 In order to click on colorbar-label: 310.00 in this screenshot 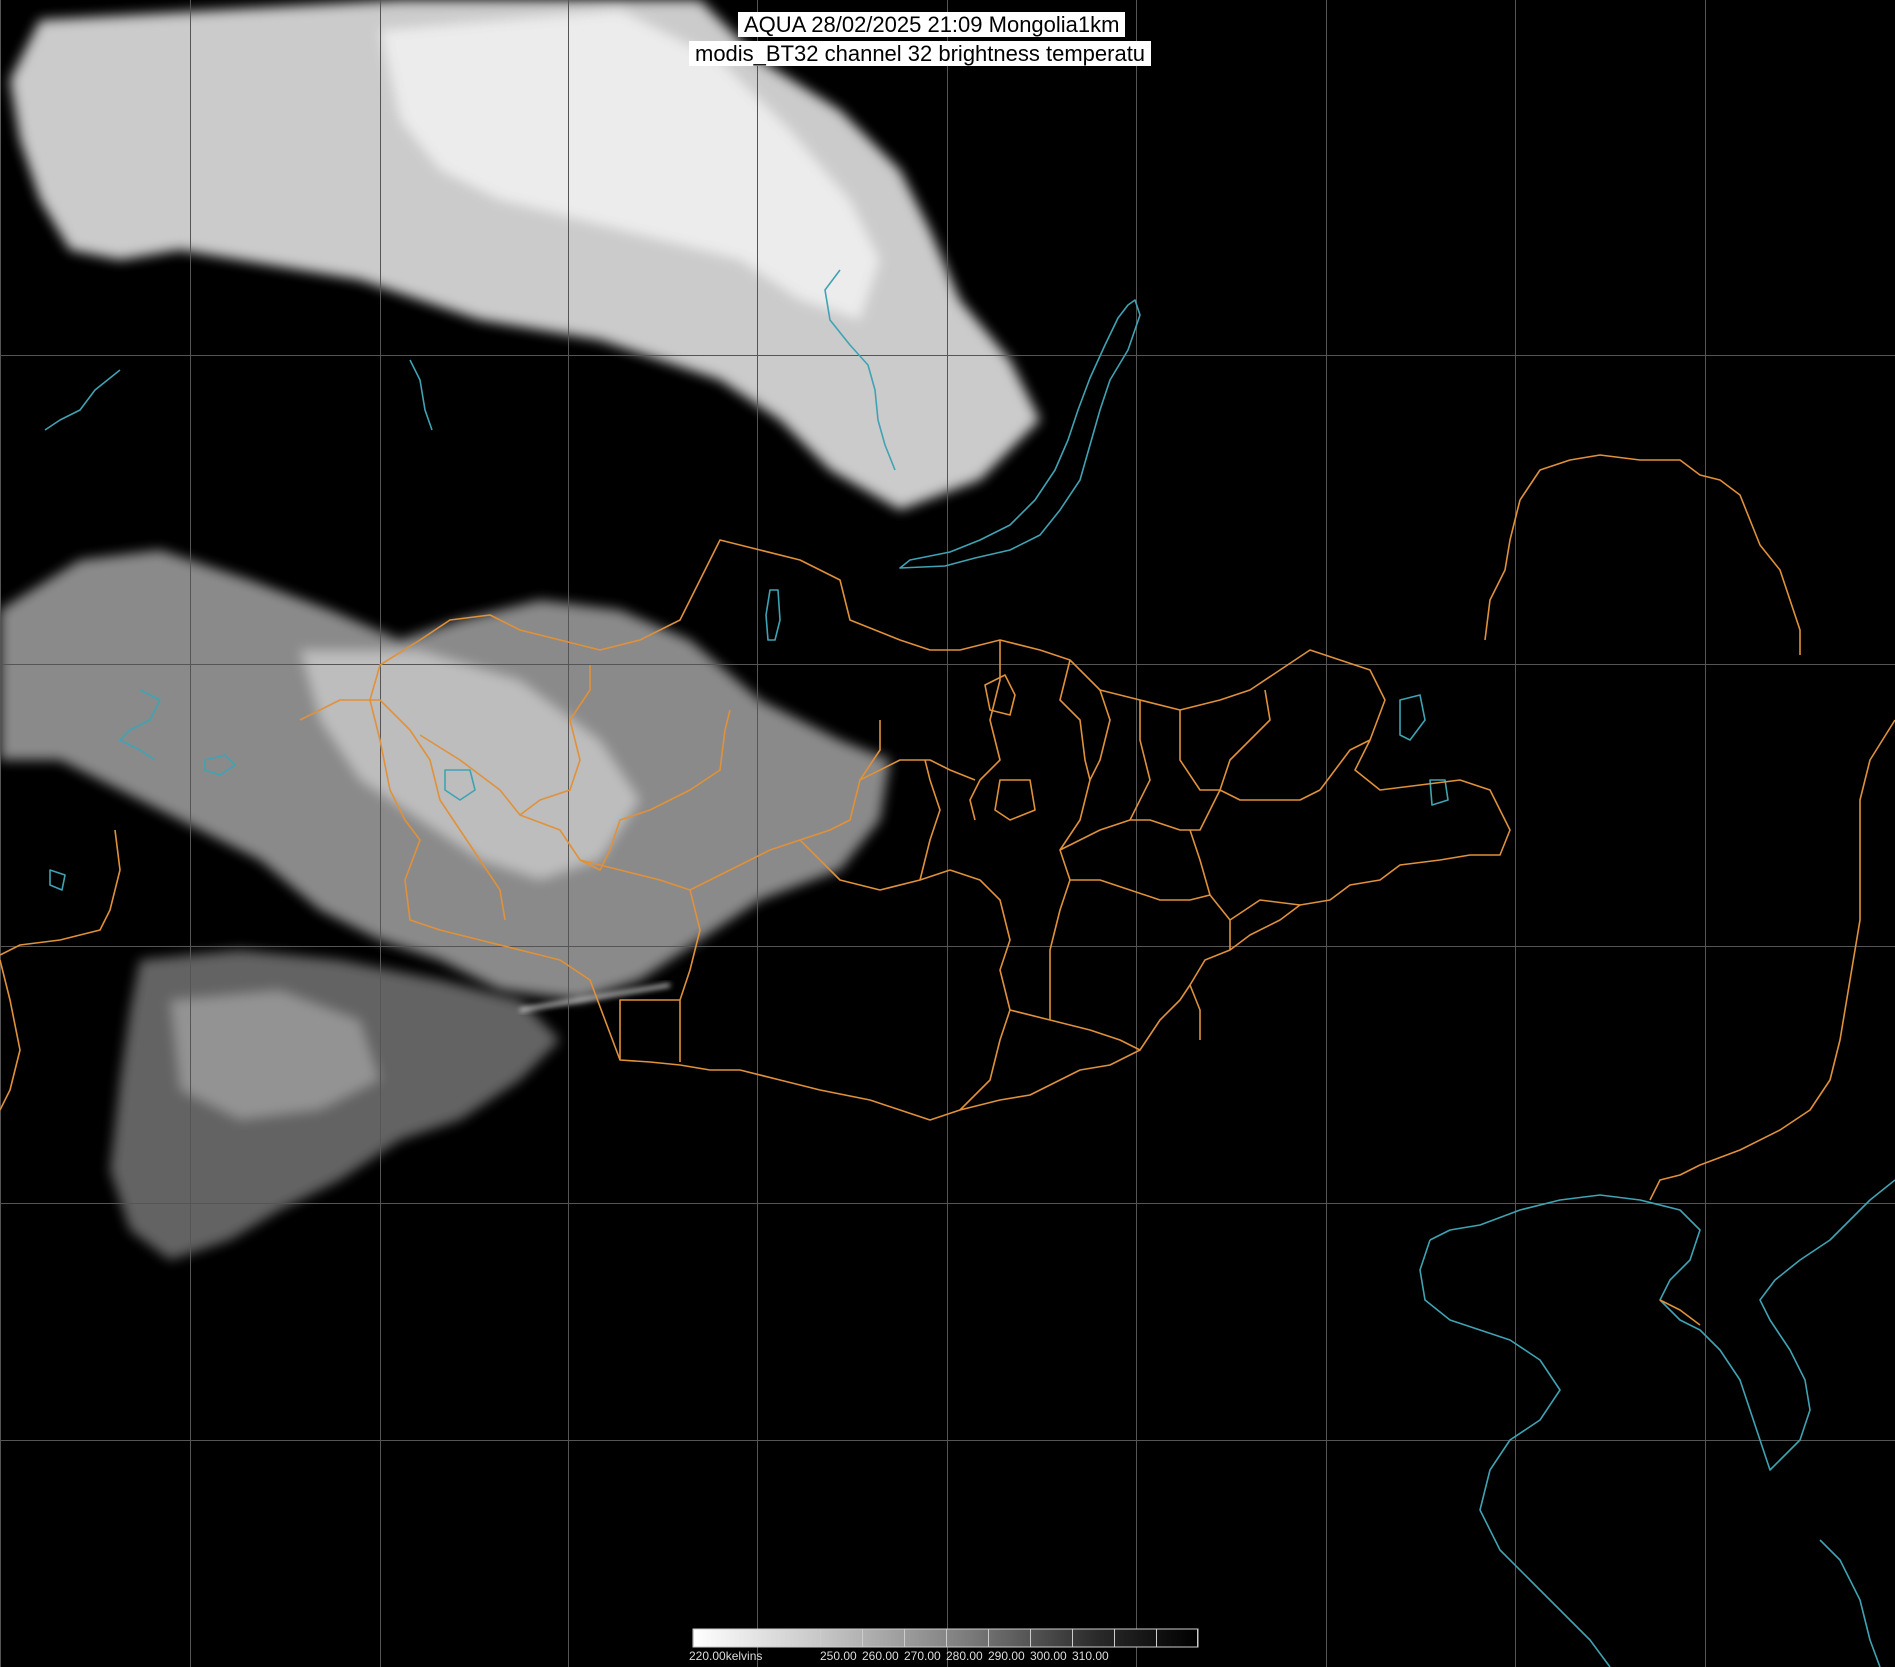, I will do `click(1090, 1656)`.